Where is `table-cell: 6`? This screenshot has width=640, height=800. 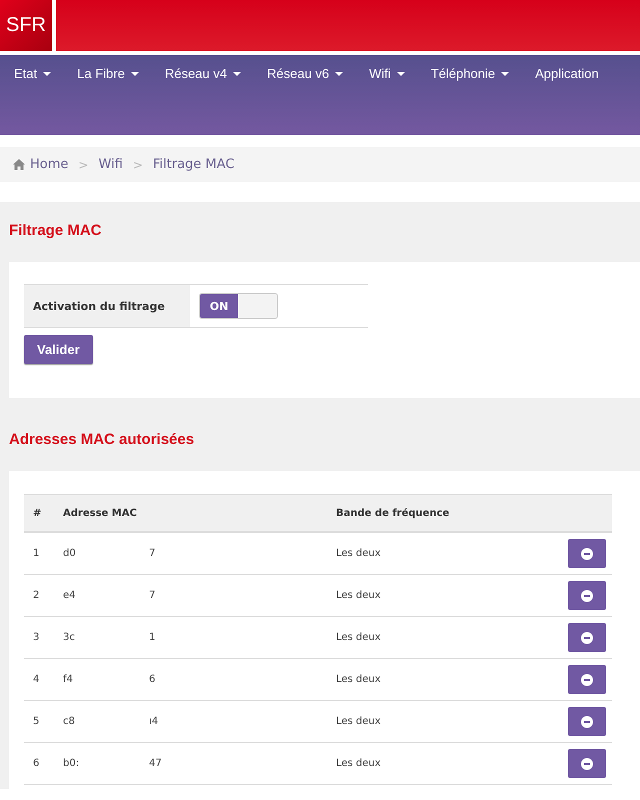 table-cell: 6 is located at coordinates (152, 679).